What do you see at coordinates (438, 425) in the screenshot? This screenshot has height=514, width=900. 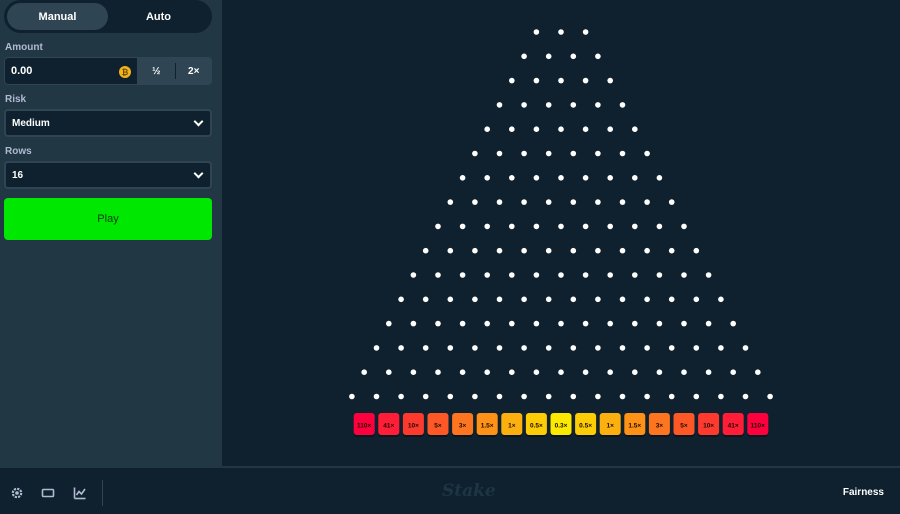 I see `multiplier-bucket: 5×` at bounding box center [438, 425].